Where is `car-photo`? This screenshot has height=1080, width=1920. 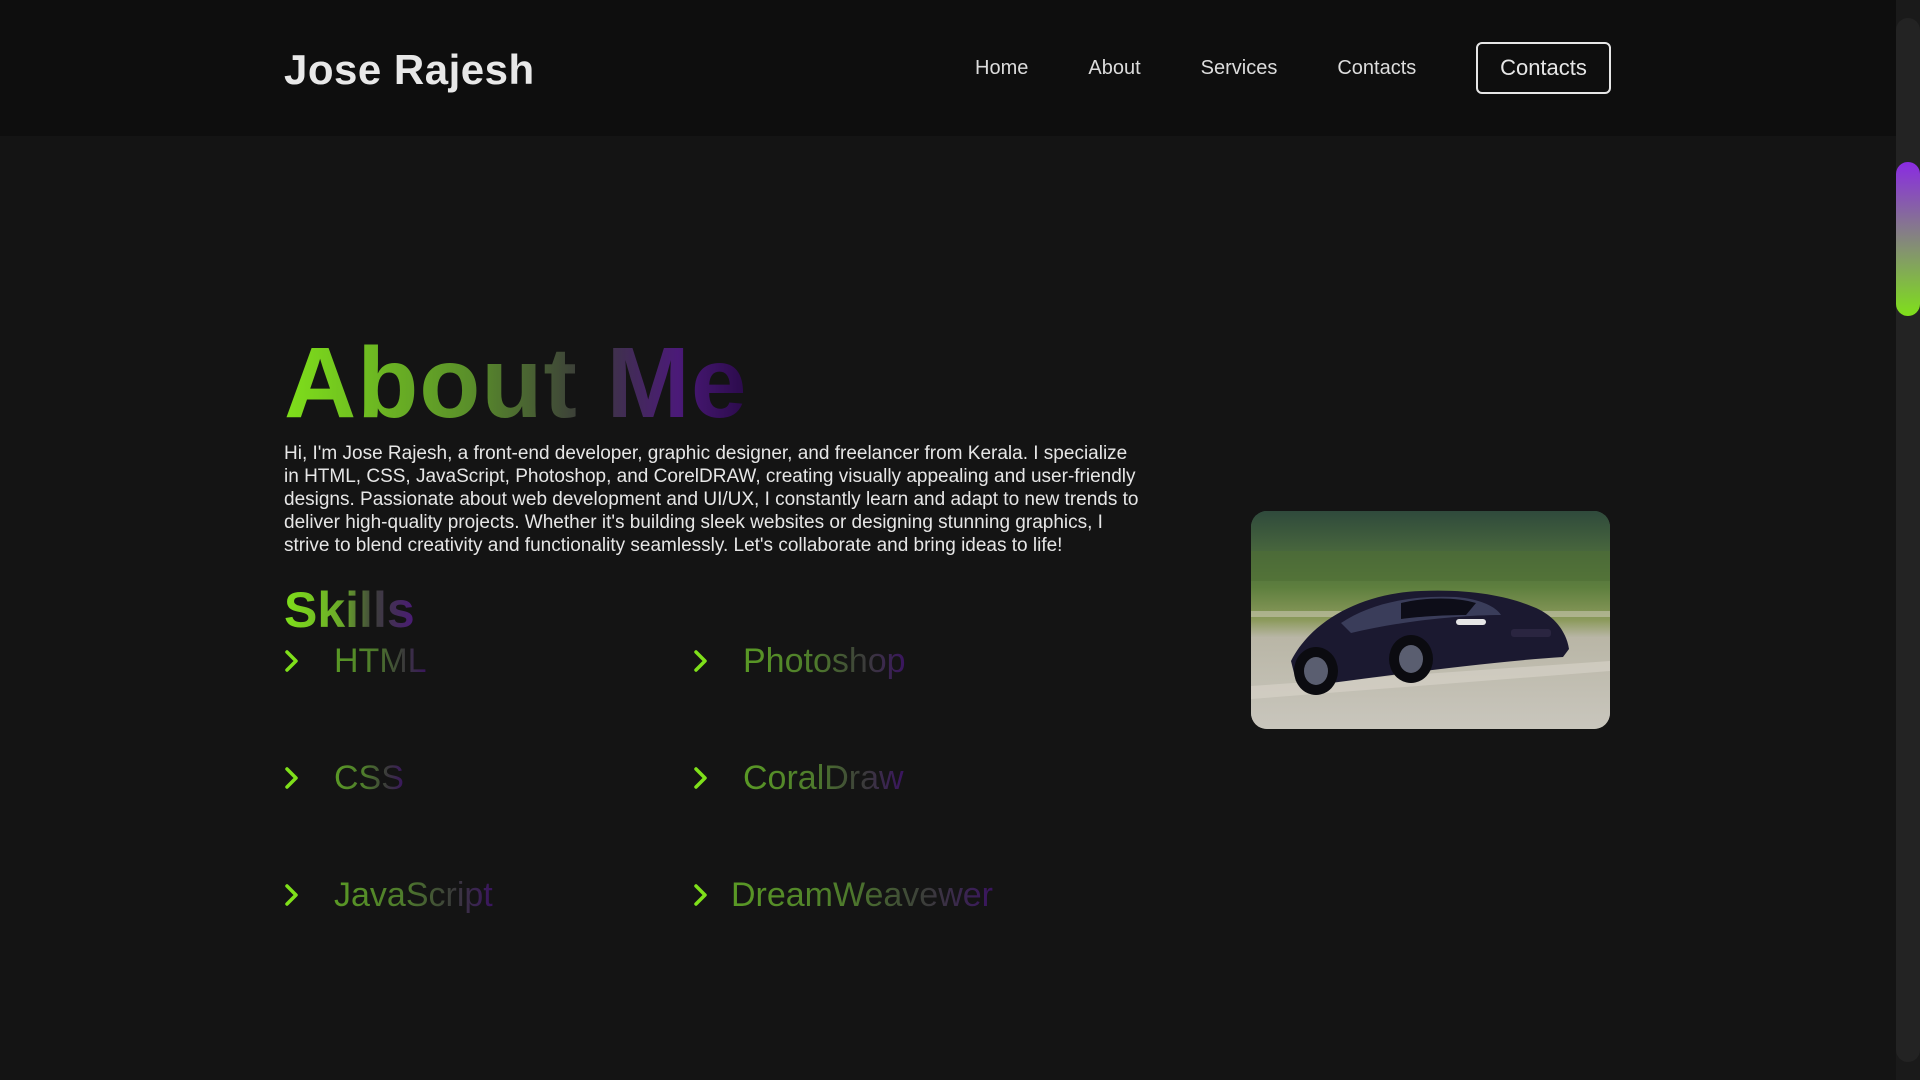 car-photo is located at coordinates (1430, 620).